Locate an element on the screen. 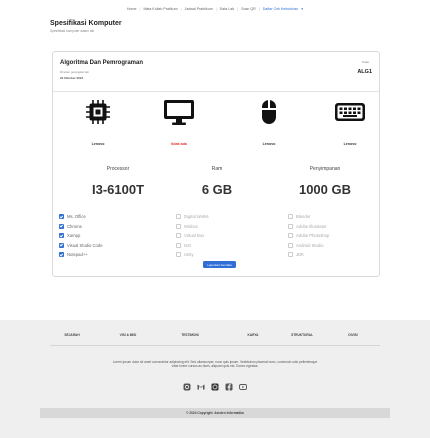 The image size is (430, 438). software-label: Ms. Office is located at coordinates (76, 217).